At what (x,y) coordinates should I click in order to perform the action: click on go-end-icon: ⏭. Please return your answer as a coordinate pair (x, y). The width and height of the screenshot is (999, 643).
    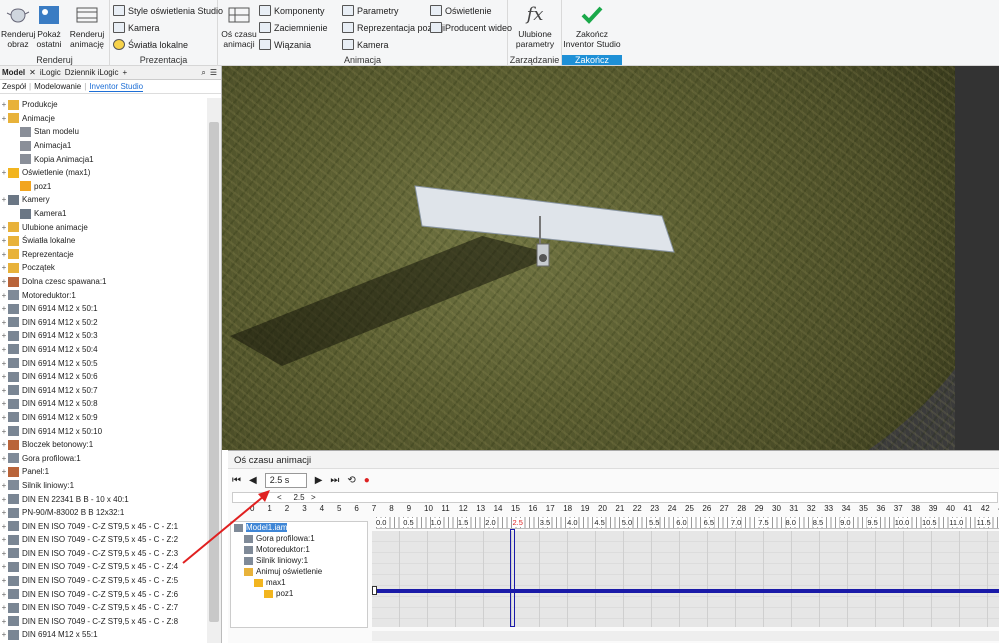
    Looking at the image, I should click on (334, 480).